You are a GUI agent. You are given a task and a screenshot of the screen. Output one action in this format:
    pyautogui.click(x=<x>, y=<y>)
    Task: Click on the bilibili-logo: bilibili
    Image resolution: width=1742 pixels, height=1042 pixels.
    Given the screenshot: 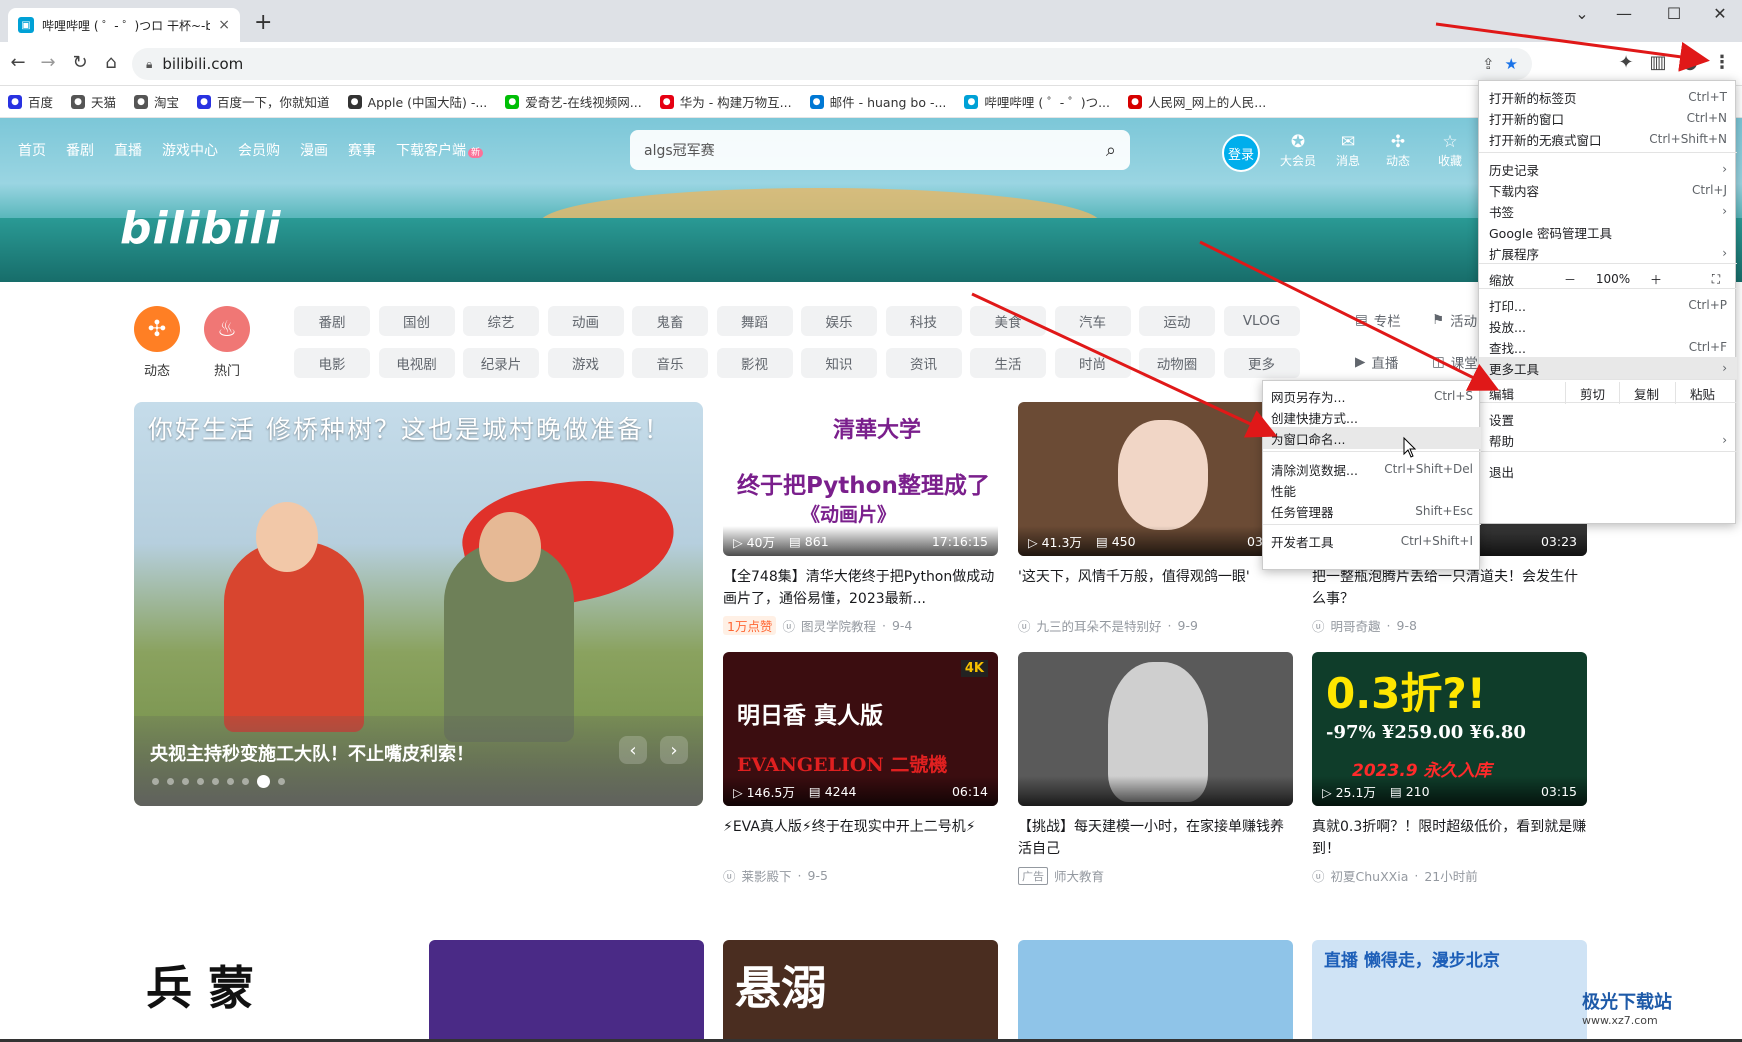 What is the action you would take?
    pyautogui.click(x=200, y=228)
    